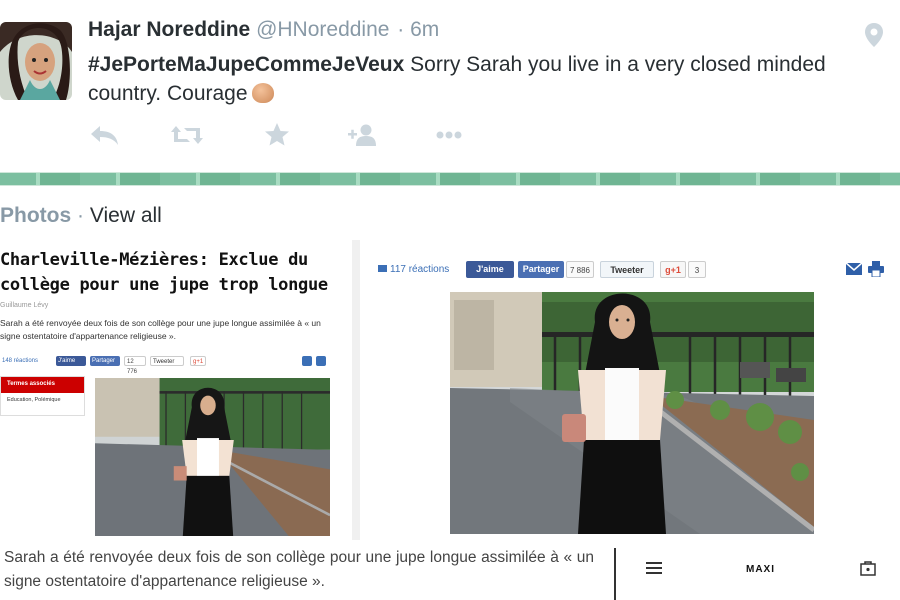  I want to click on comment-icon, so click(382, 268).